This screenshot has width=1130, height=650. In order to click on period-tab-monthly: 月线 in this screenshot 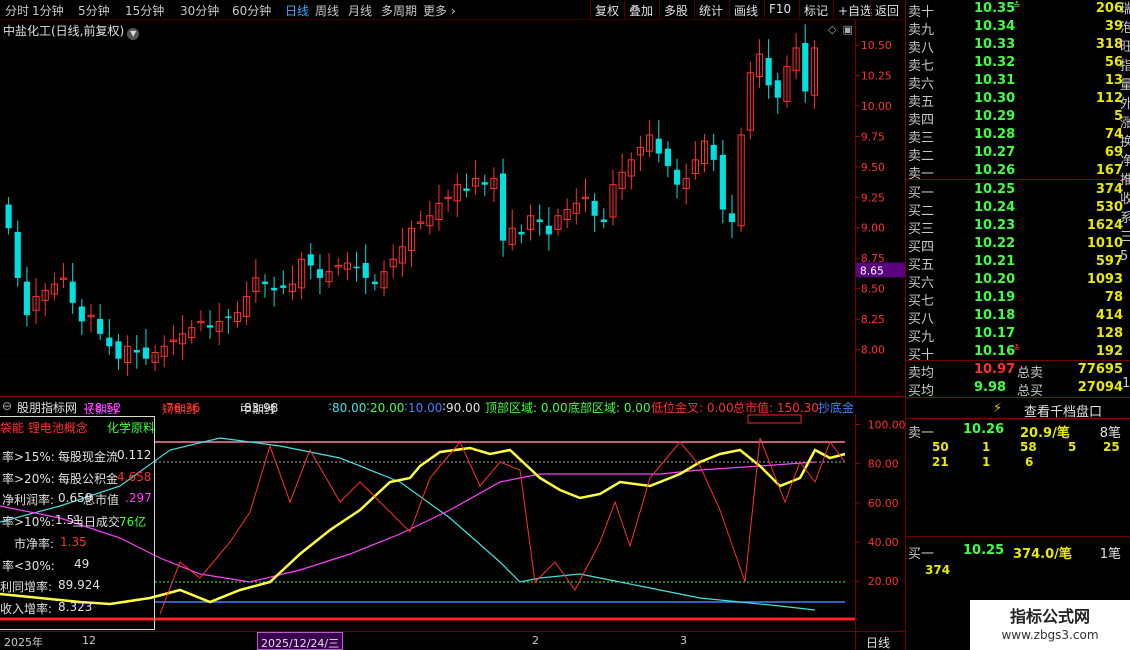, I will do `click(360, 10)`.